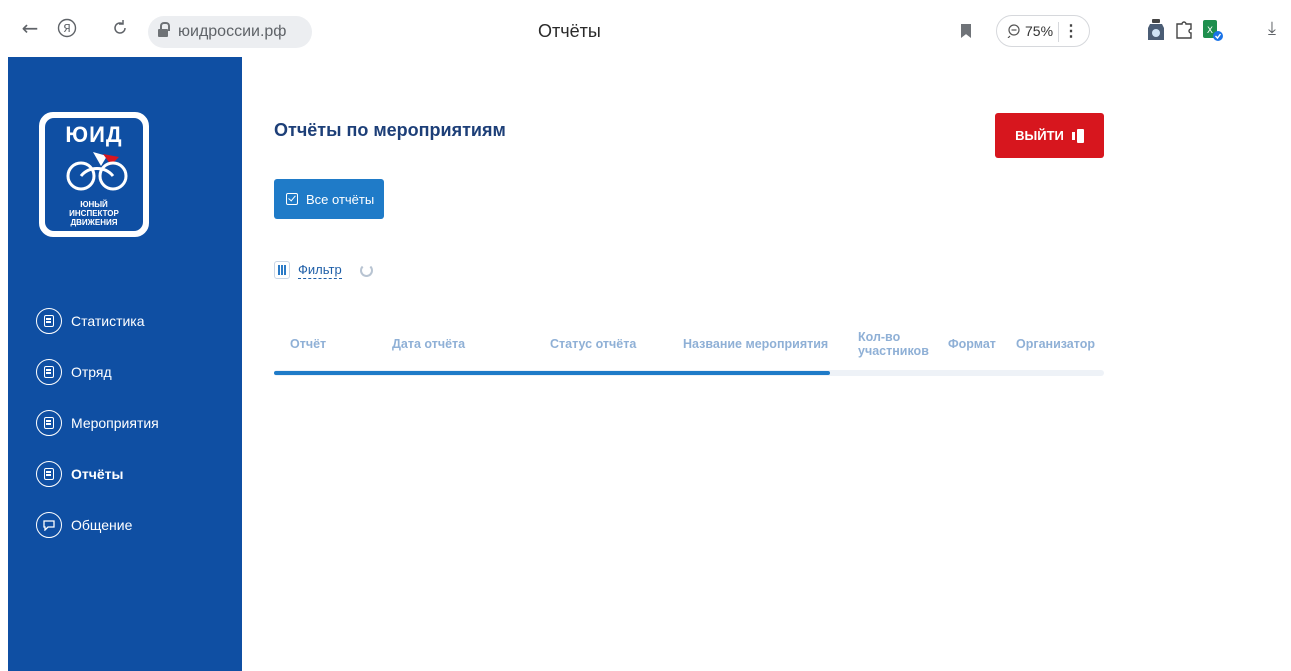 The image size is (1291, 671). Describe the element at coordinates (320, 270) in the screenshot. I see `filter-link: Фильтр` at that location.